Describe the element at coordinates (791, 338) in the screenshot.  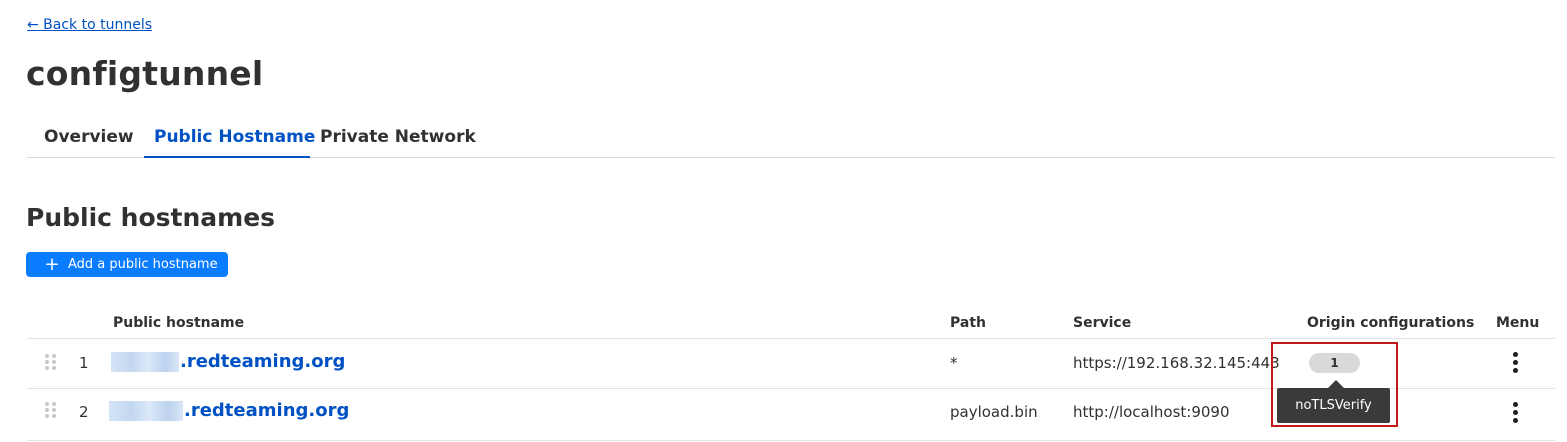
I see `table-header-divider` at that location.